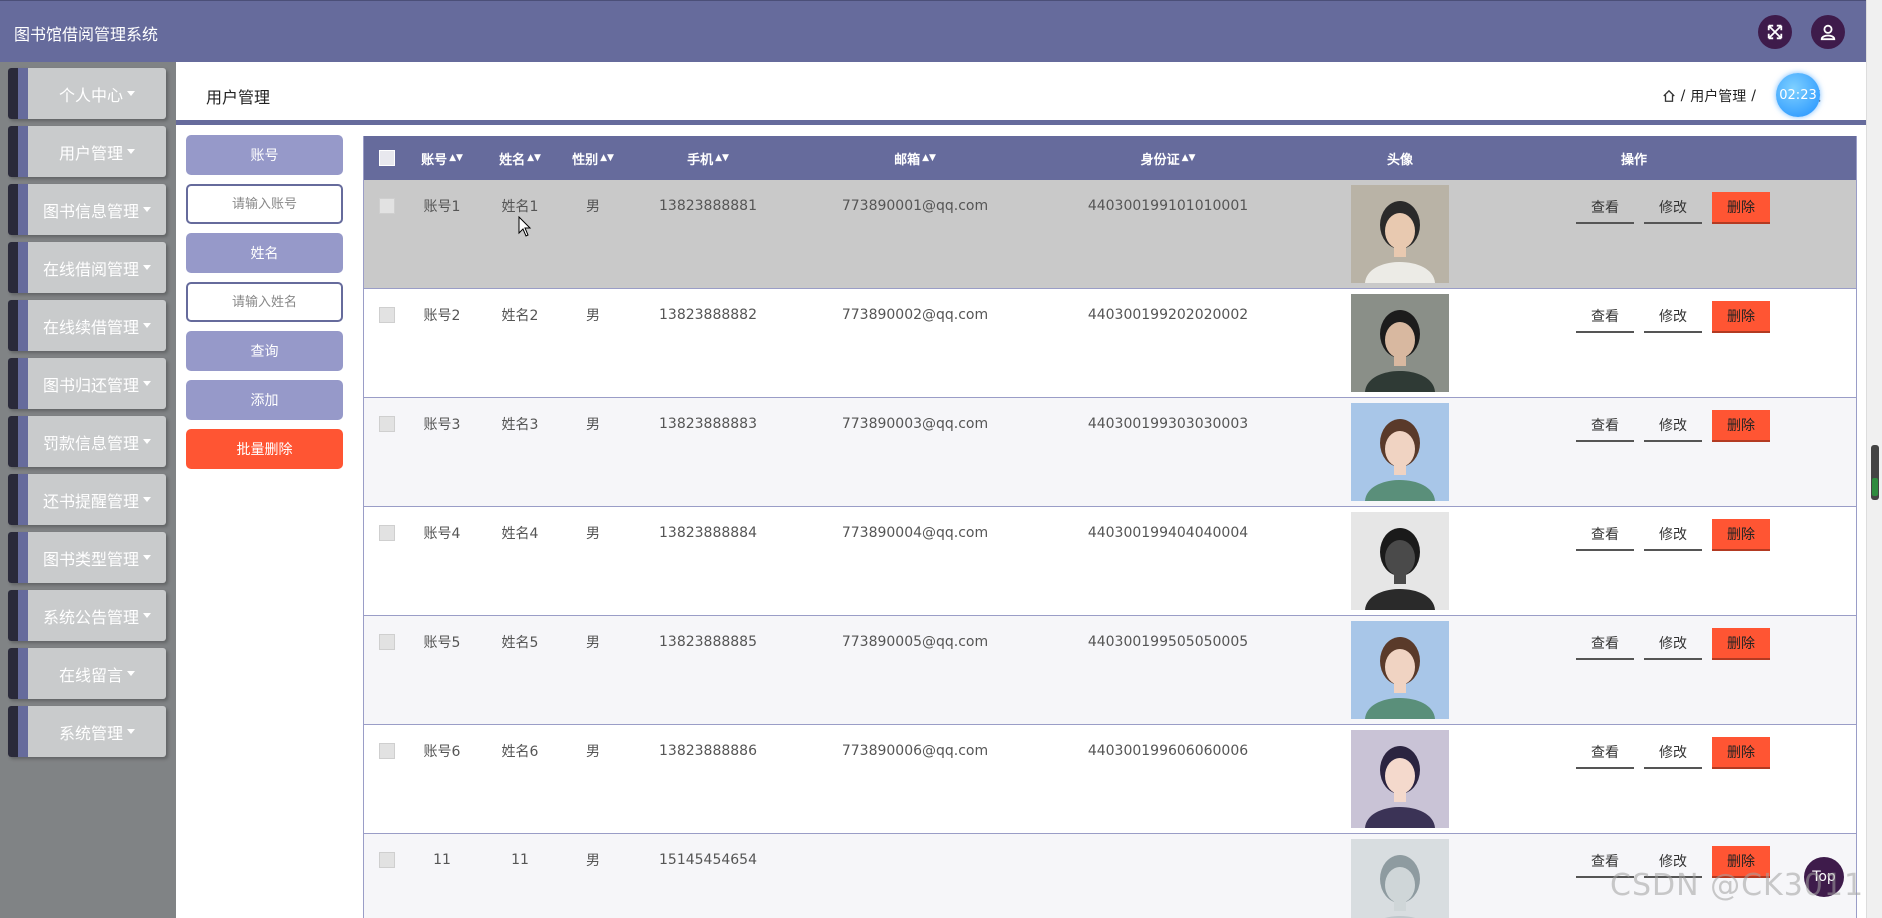 This screenshot has width=1882, height=918. Describe the element at coordinates (1718, 96) in the screenshot. I see `breadcrumb-current: 用户管理` at that location.